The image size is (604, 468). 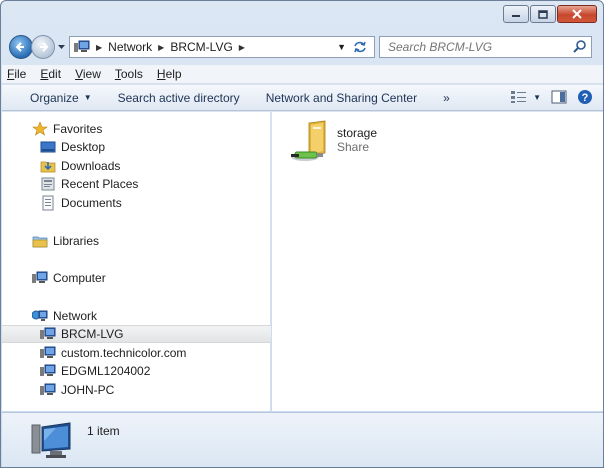 I want to click on menu-help: Help, so click(x=169, y=74).